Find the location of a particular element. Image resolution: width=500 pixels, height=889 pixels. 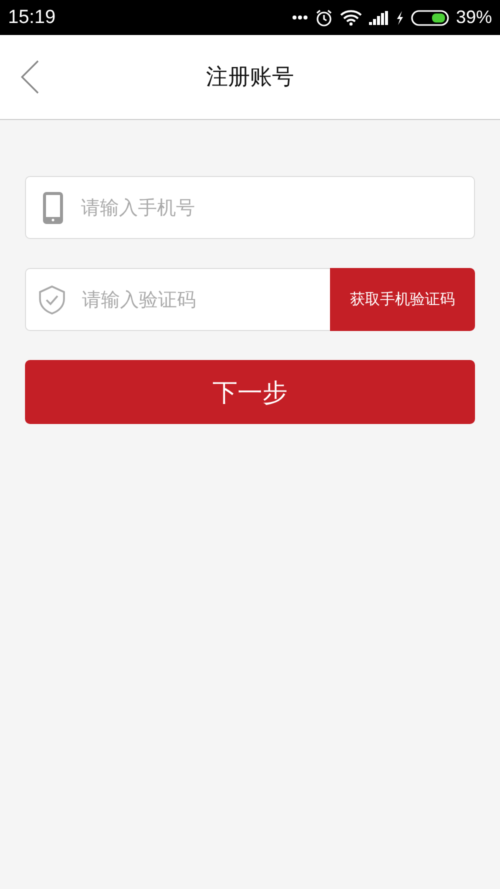

next-step-button: 下一步 is located at coordinates (250, 392).